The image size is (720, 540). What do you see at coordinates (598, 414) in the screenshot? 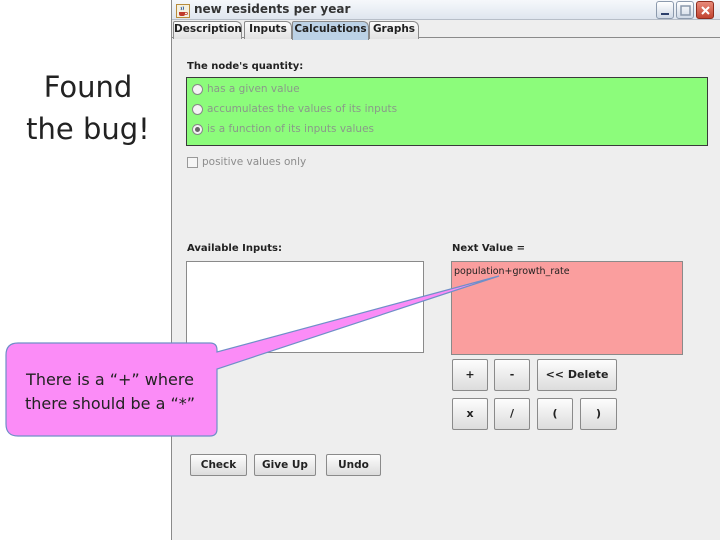
I see `close-paren-button: )` at bounding box center [598, 414].